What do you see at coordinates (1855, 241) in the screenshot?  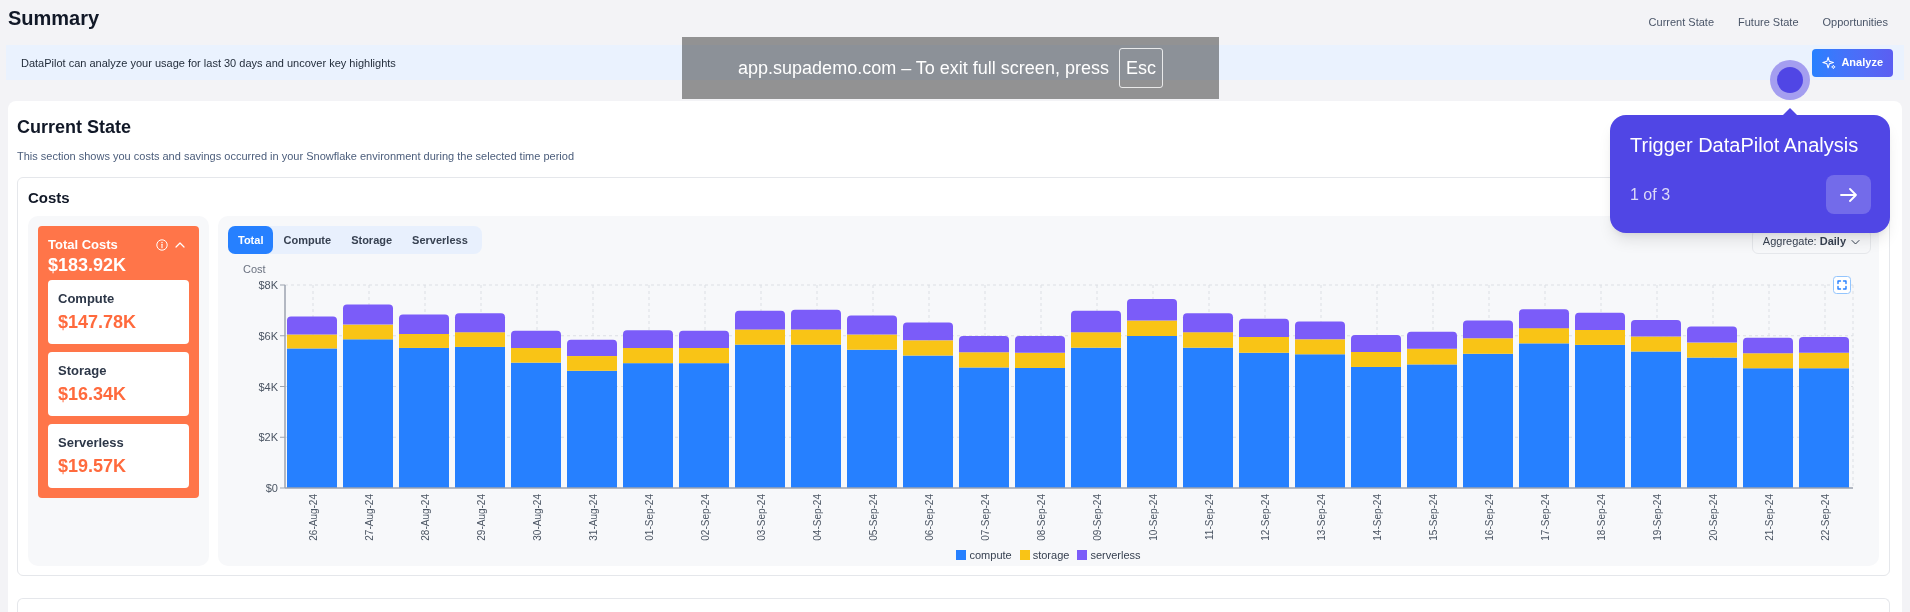 I see `chevron-down-icon` at bounding box center [1855, 241].